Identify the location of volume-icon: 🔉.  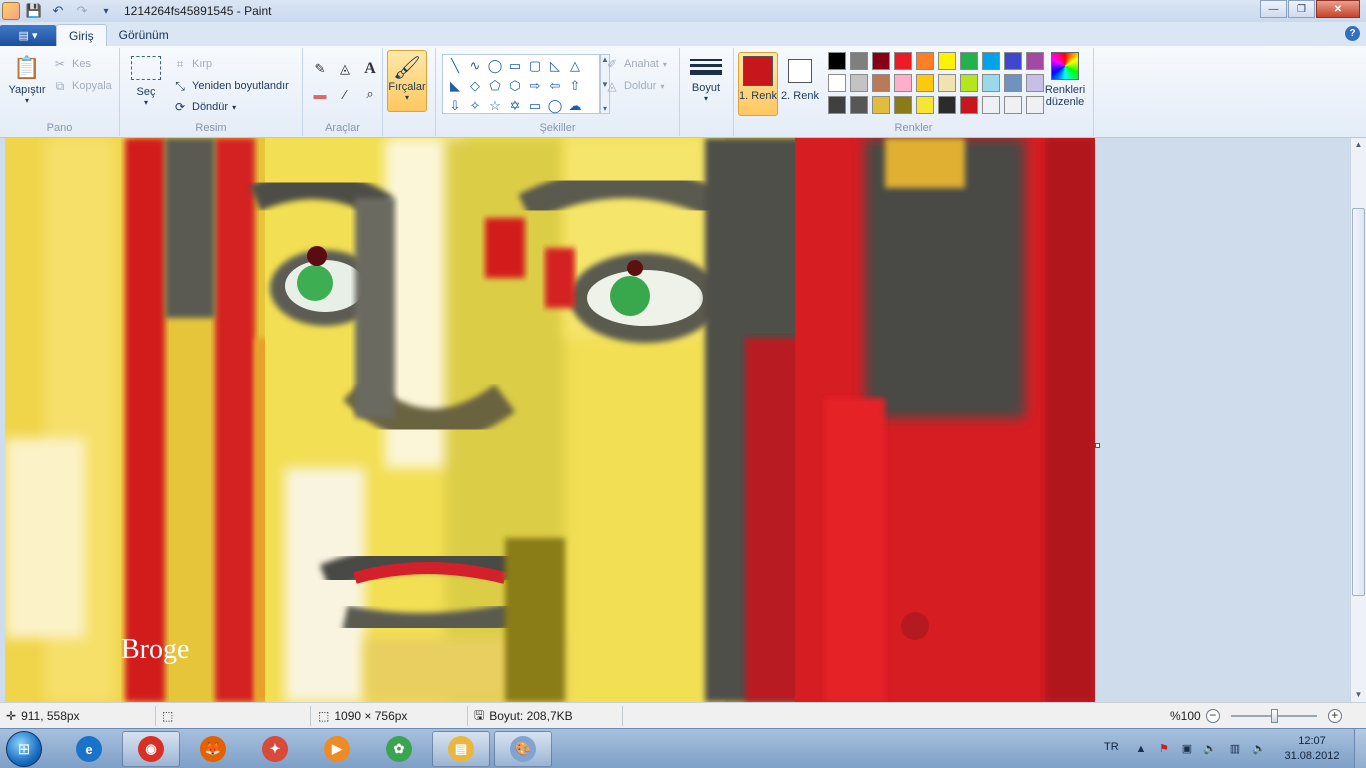
(1259, 749).